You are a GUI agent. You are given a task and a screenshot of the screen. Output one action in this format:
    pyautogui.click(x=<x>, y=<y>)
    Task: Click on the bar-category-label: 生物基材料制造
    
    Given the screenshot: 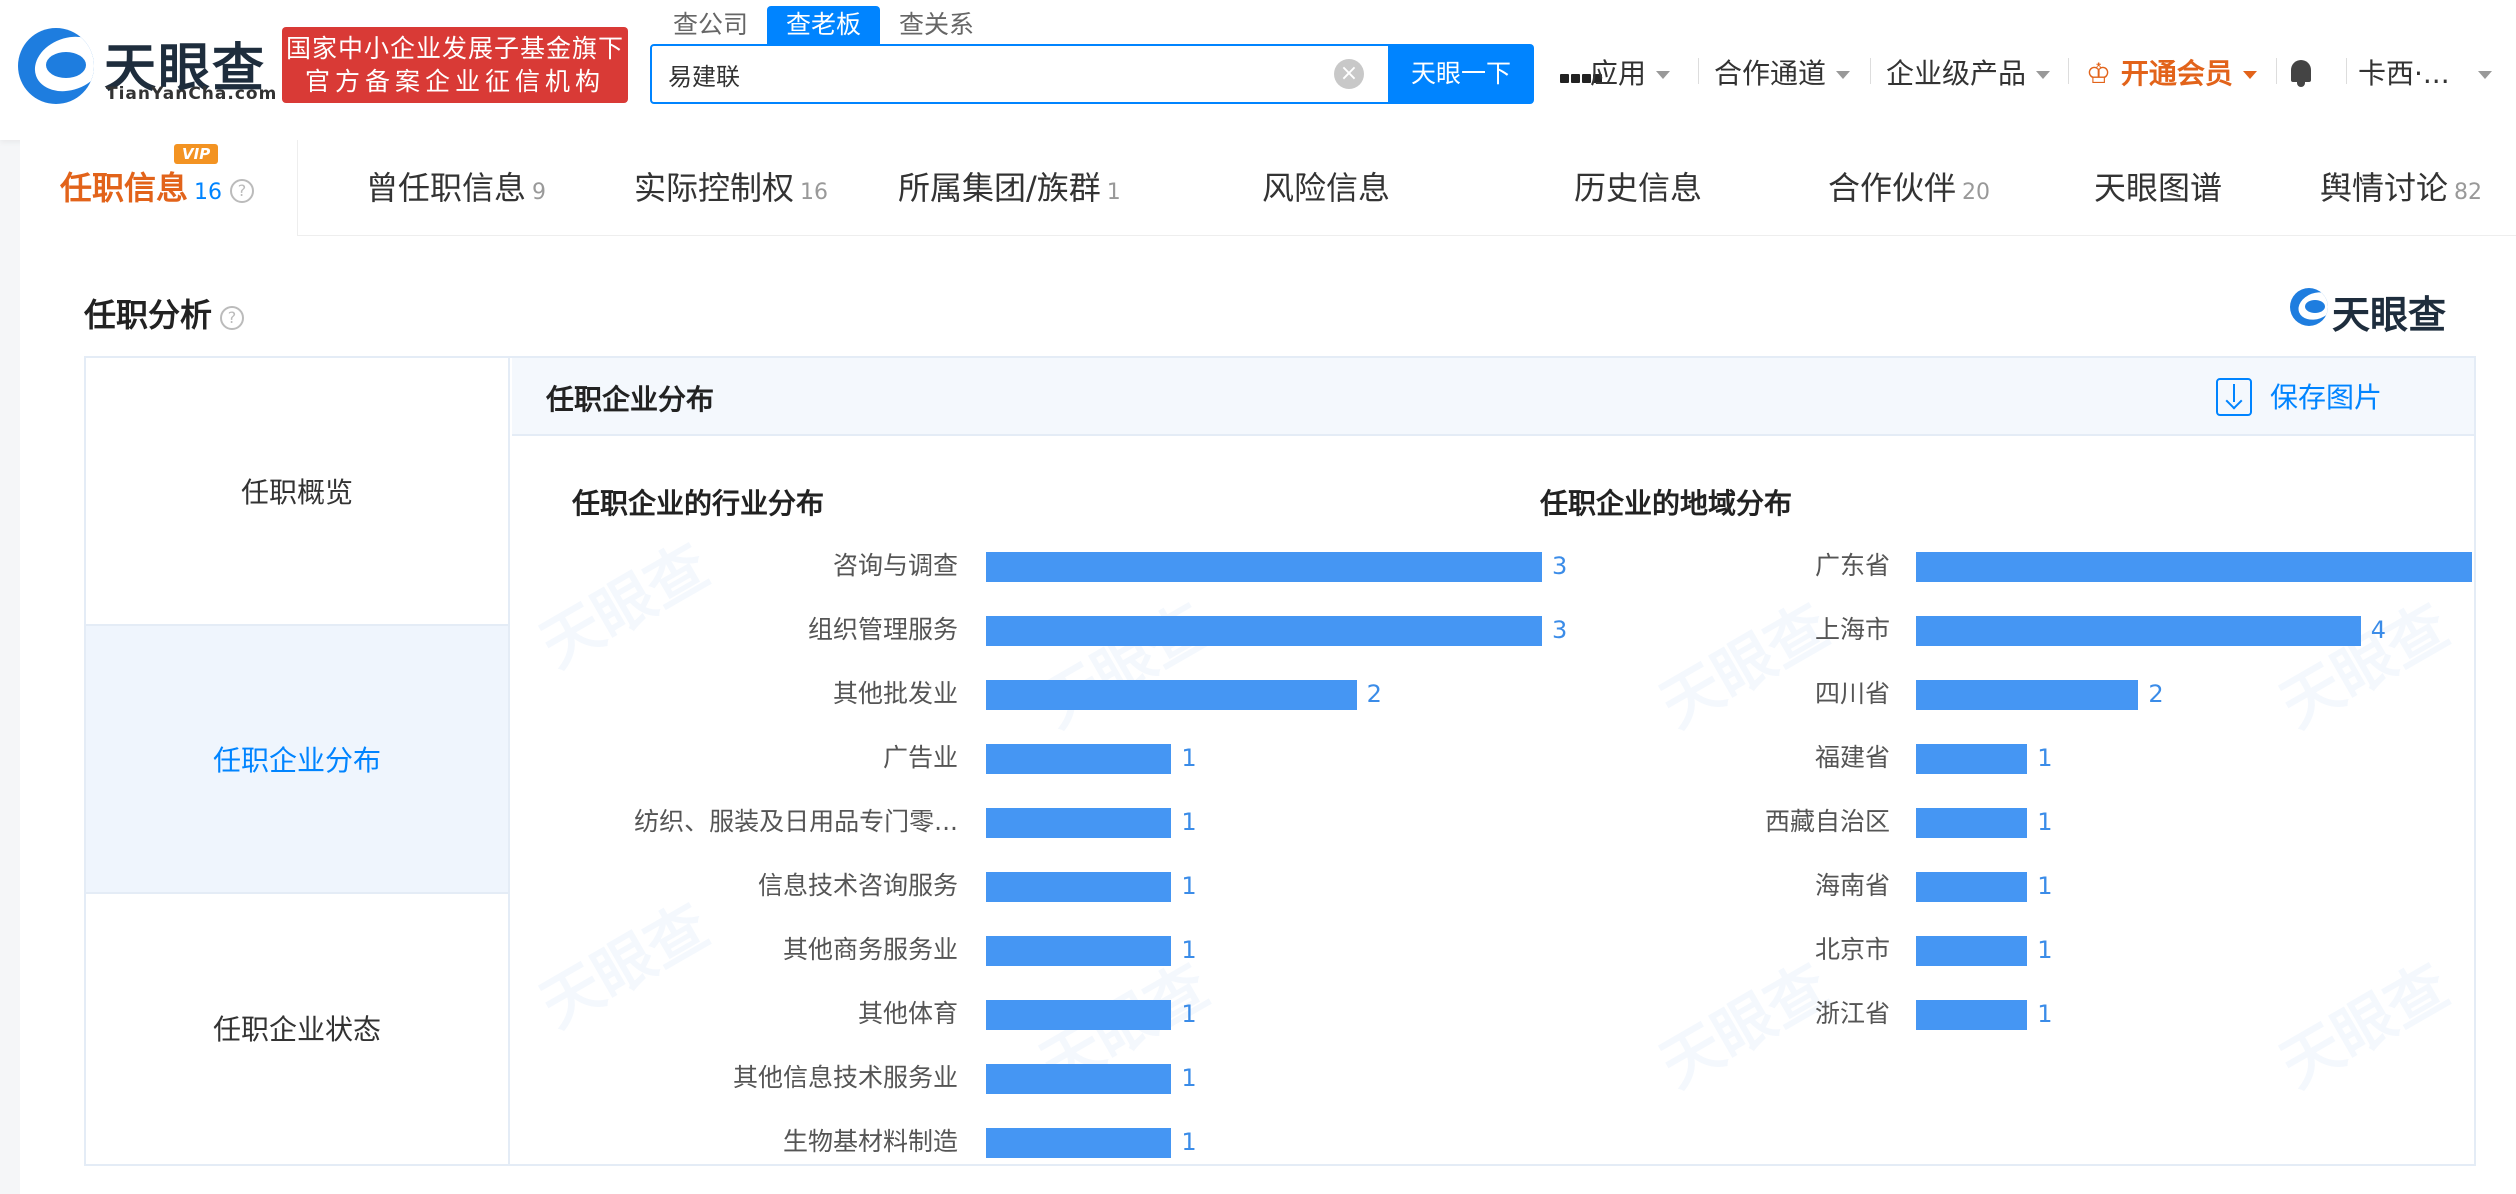 What is the action you would take?
    pyautogui.click(x=870, y=1141)
    